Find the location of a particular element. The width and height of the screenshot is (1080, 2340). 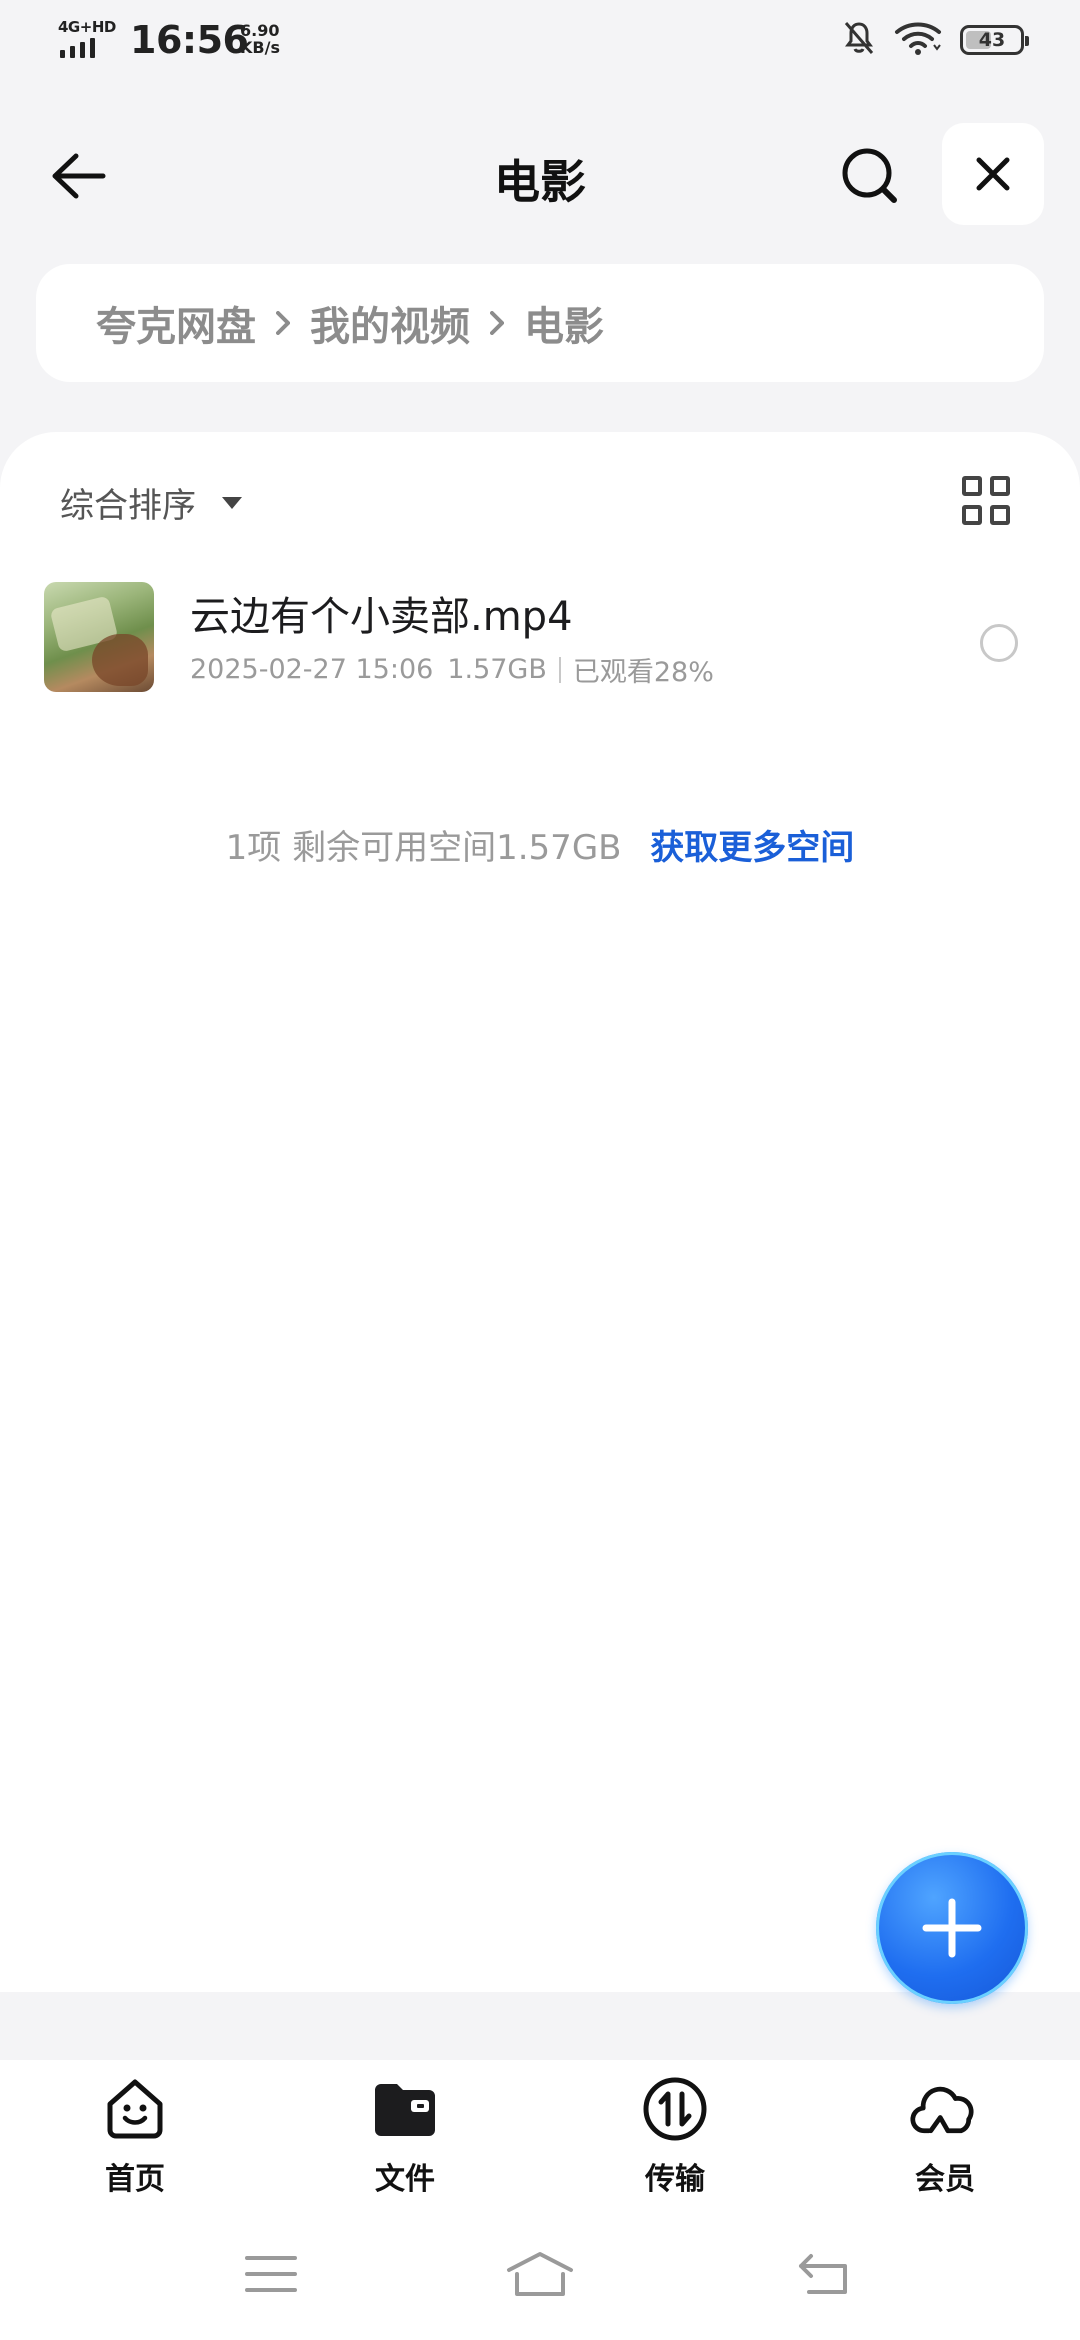

home-icon is located at coordinates (540, 2274).